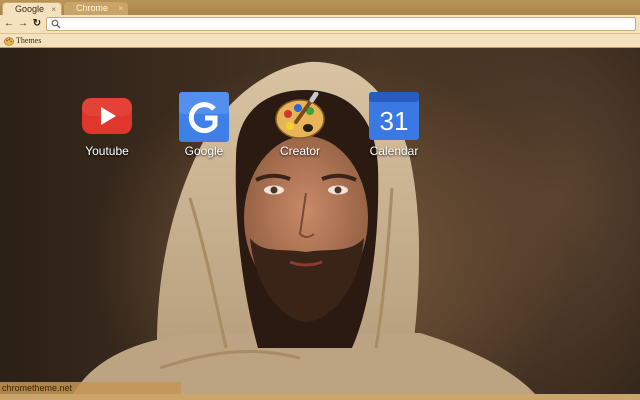 Image resolution: width=640 pixels, height=400 pixels. What do you see at coordinates (120, 8) in the screenshot?
I see `tab-close-icon: ×` at bounding box center [120, 8].